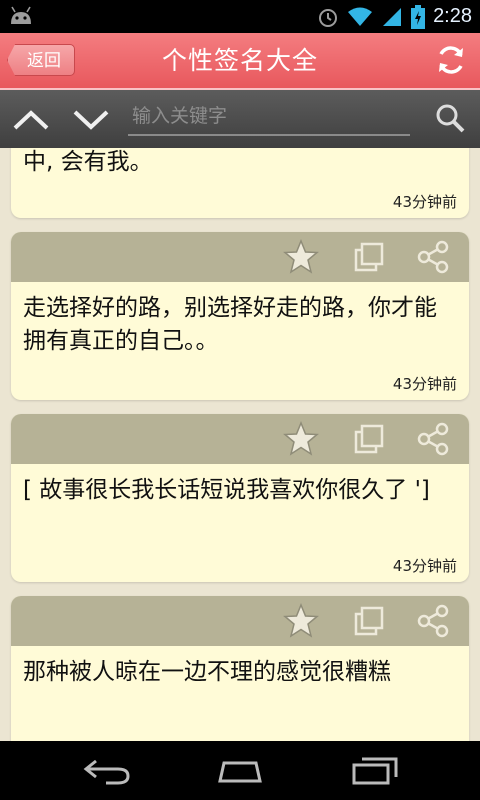 The width and height of the screenshot is (480, 800). What do you see at coordinates (392, 16) in the screenshot?
I see `signal-icon` at bounding box center [392, 16].